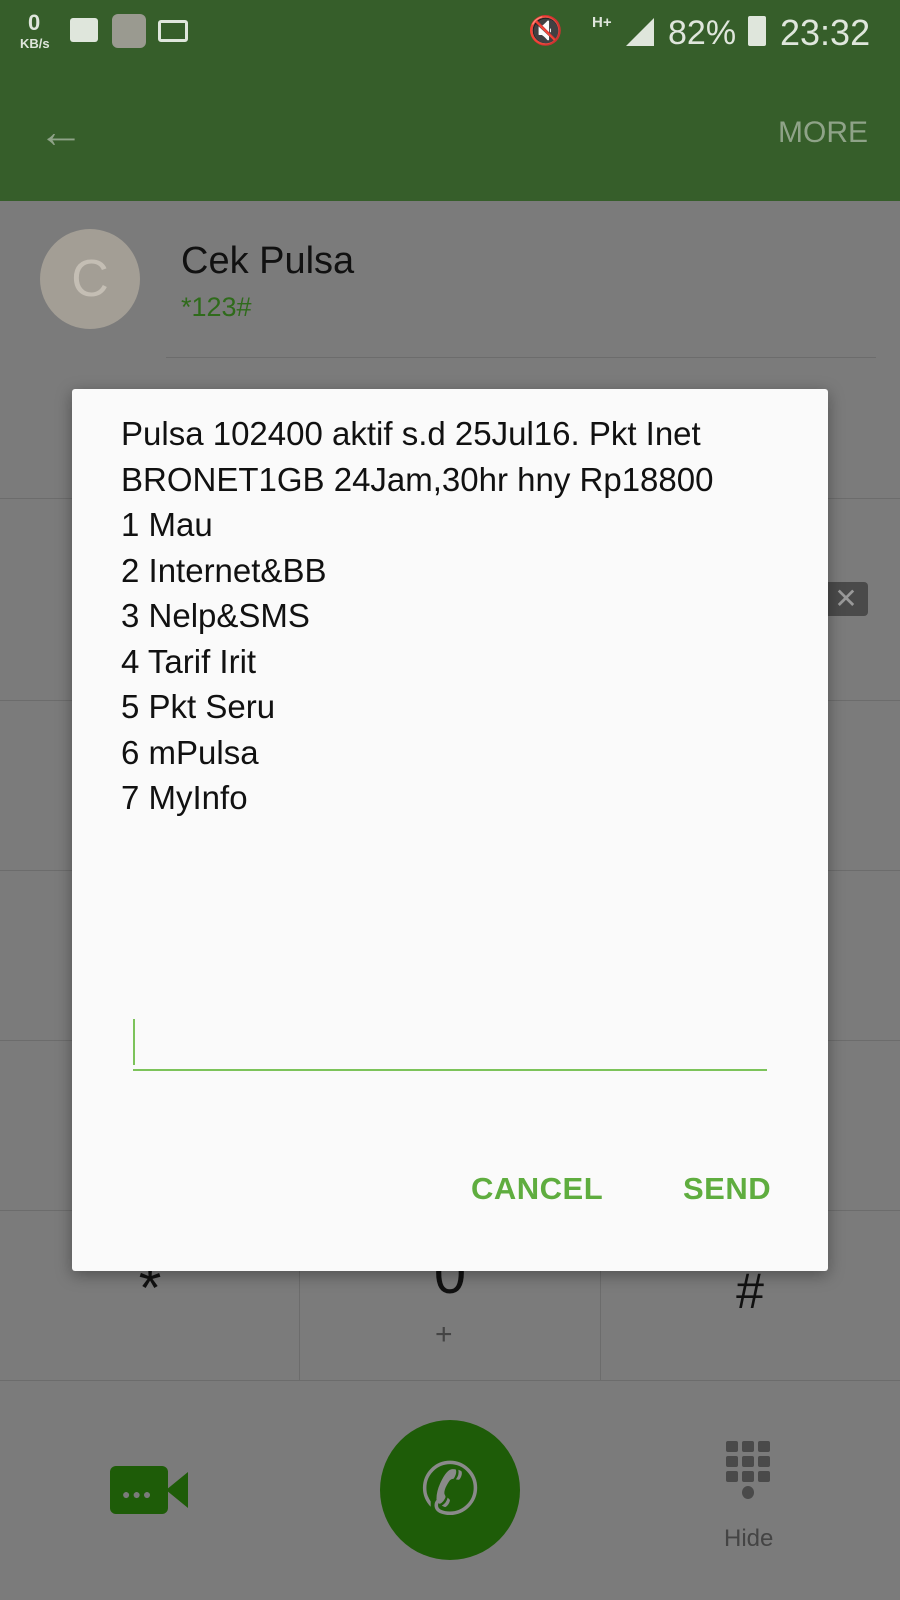 Image resolution: width=900 pixels, height=1600 pixels. Describe the element at coordinates (757, 31) in the screenshot. I see `battery-icon` at that location.